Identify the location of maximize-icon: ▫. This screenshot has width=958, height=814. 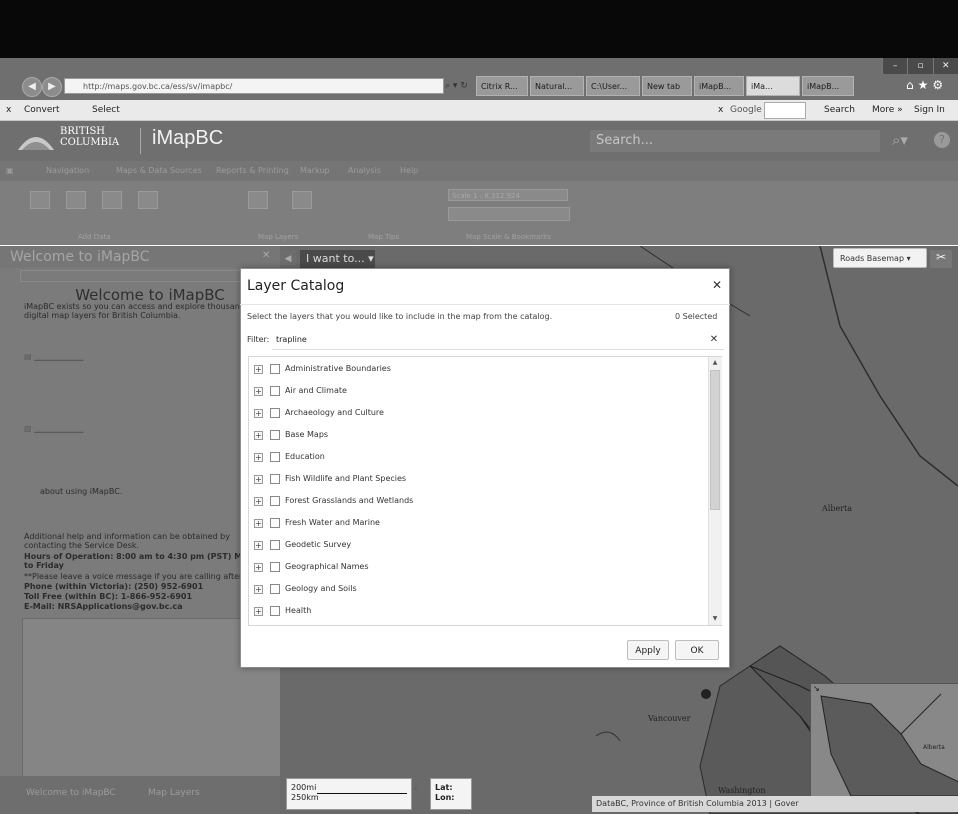
(920, 66).